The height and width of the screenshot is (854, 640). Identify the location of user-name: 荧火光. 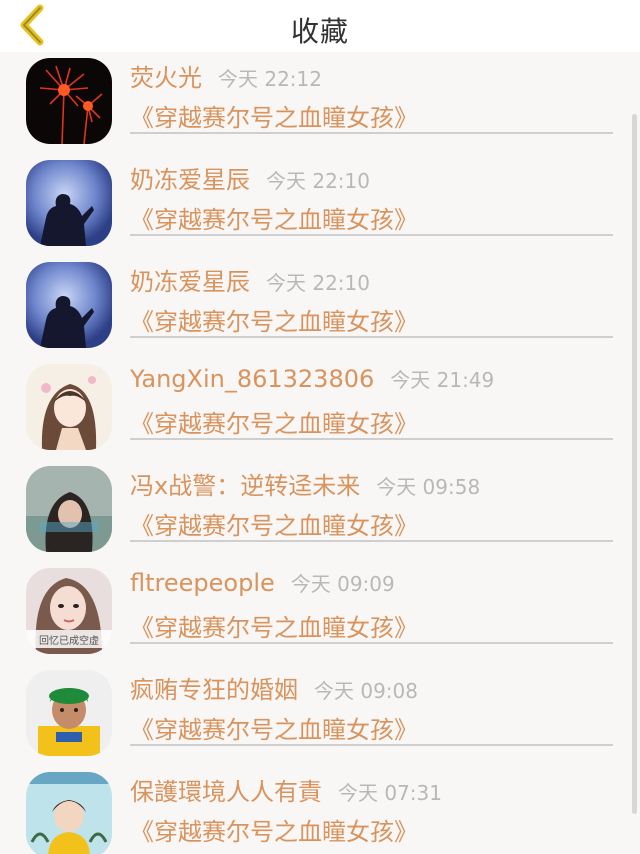
(166, 78).